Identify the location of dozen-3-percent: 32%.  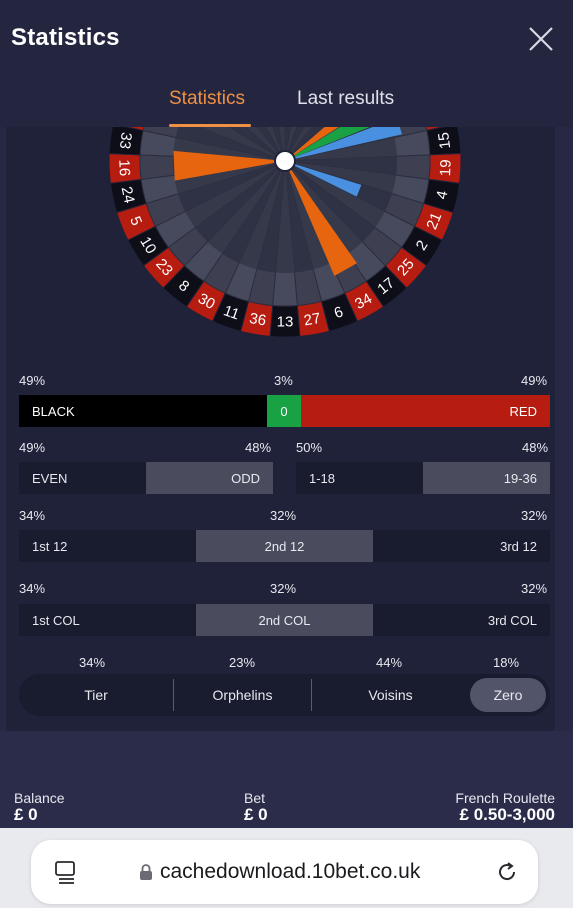
(534, 515).